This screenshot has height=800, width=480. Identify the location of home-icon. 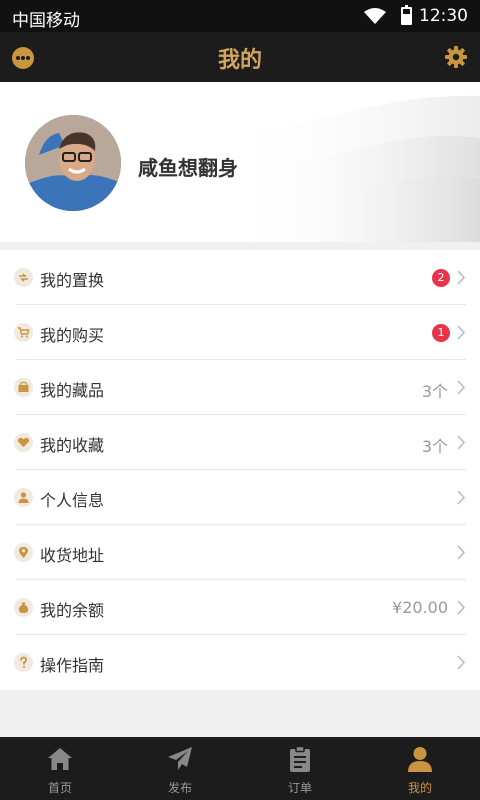
(60, 759).